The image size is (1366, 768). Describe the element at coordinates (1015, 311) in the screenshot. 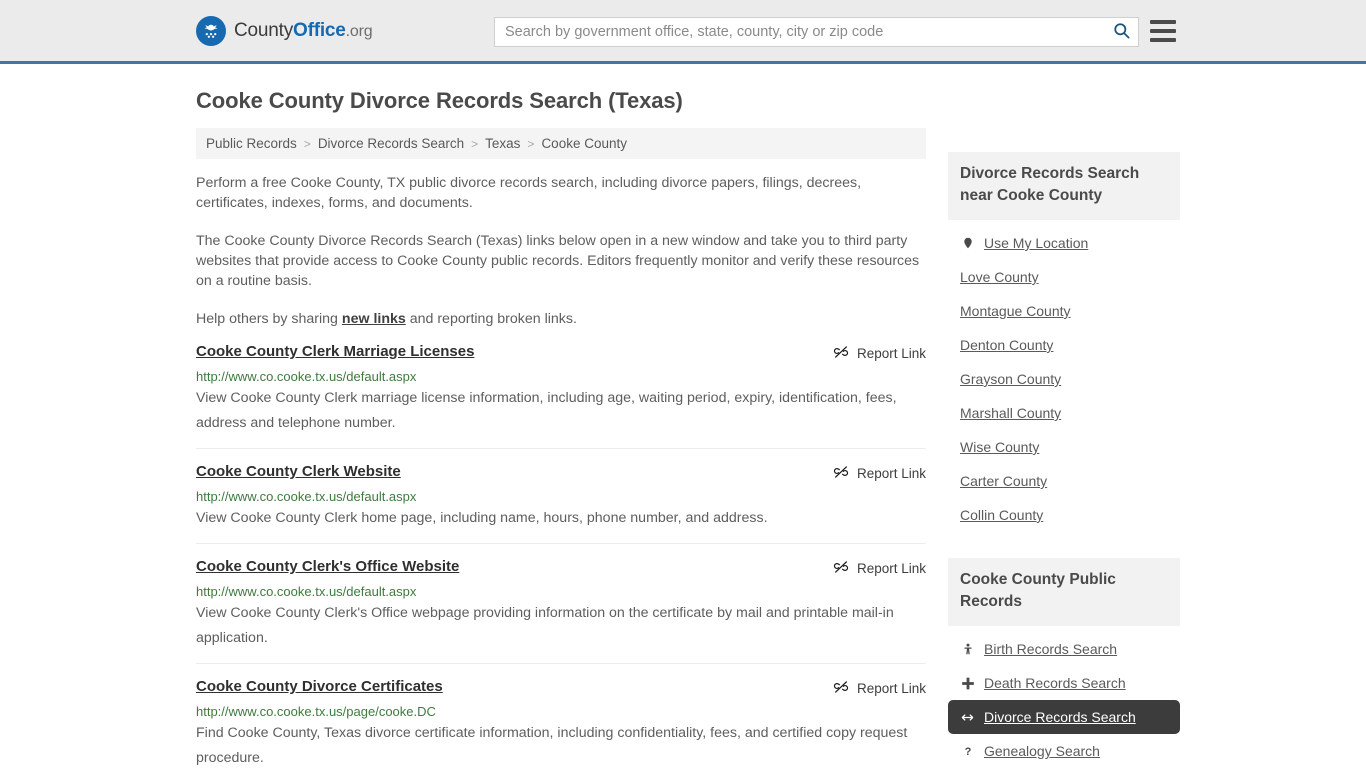

I see `sidebar-item-label: Montague County` at that location.